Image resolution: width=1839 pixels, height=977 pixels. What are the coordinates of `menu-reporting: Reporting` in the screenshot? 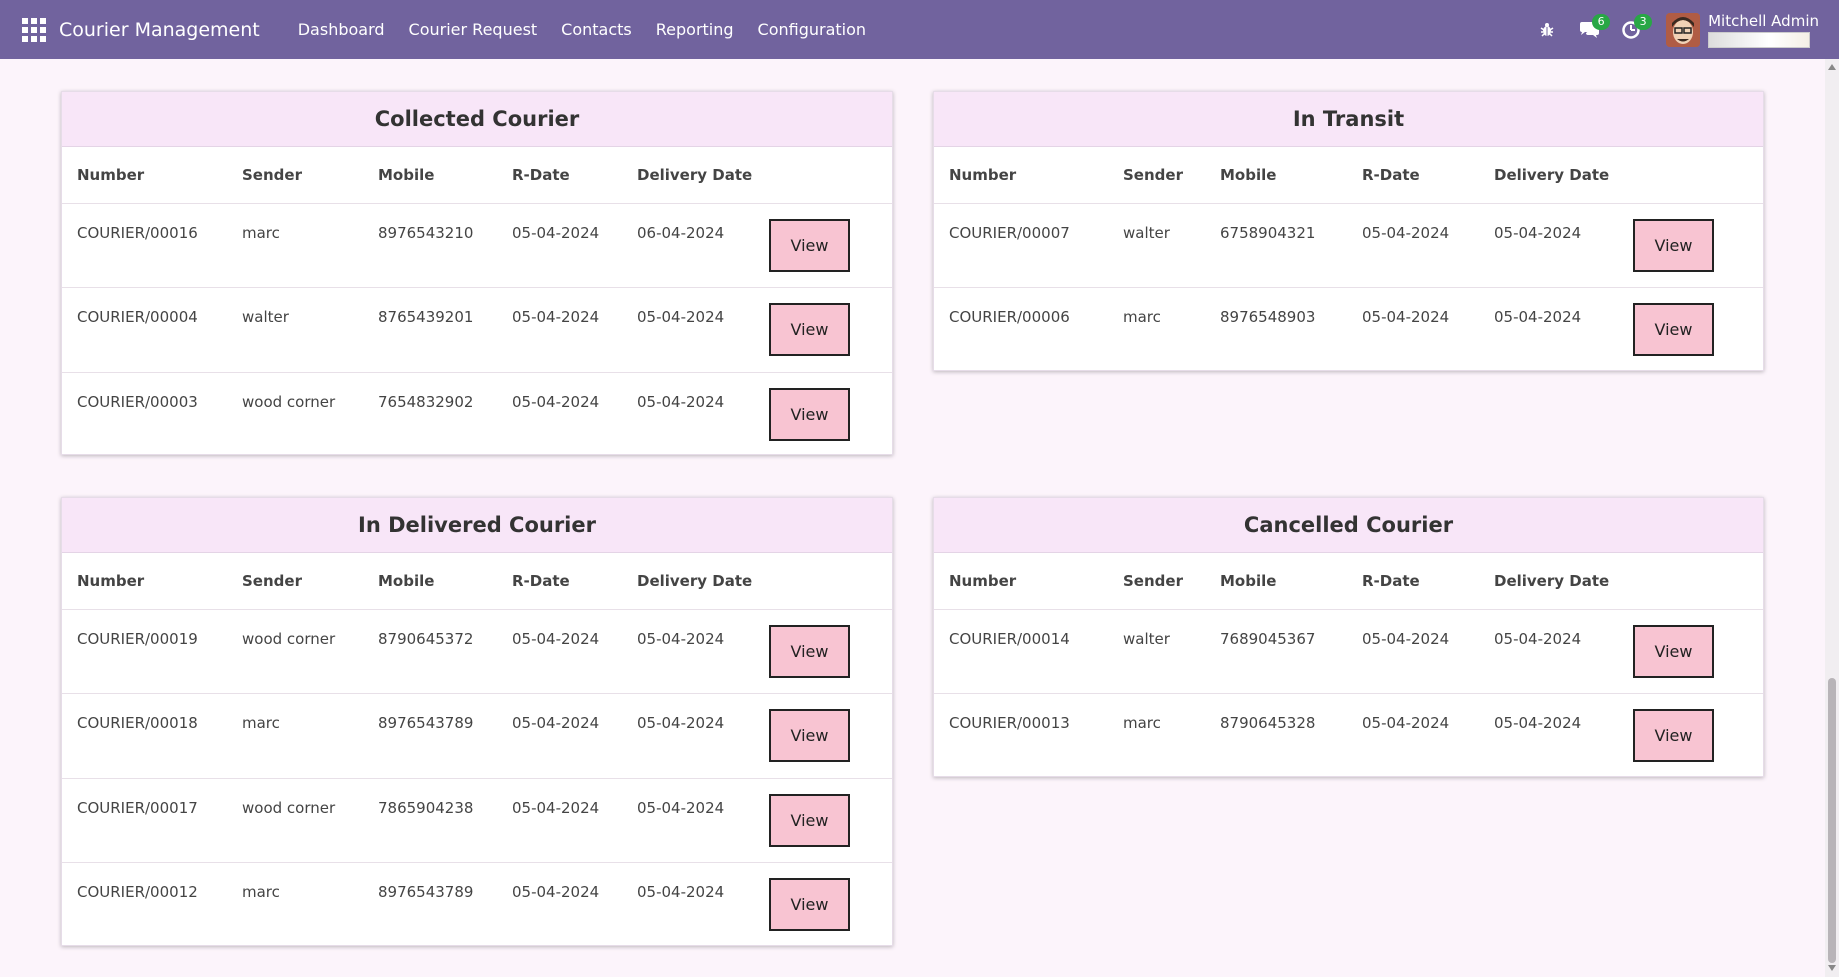 It's located at (695, 29).